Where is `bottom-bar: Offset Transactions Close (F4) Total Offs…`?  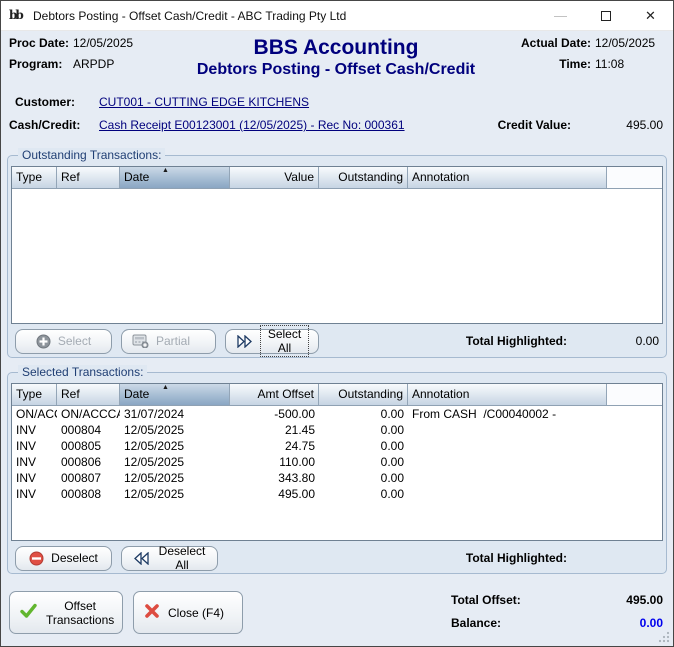
bottom-bar: Offset Transactions Close (F4) Total Offs… is located at coordinates (337, 606).